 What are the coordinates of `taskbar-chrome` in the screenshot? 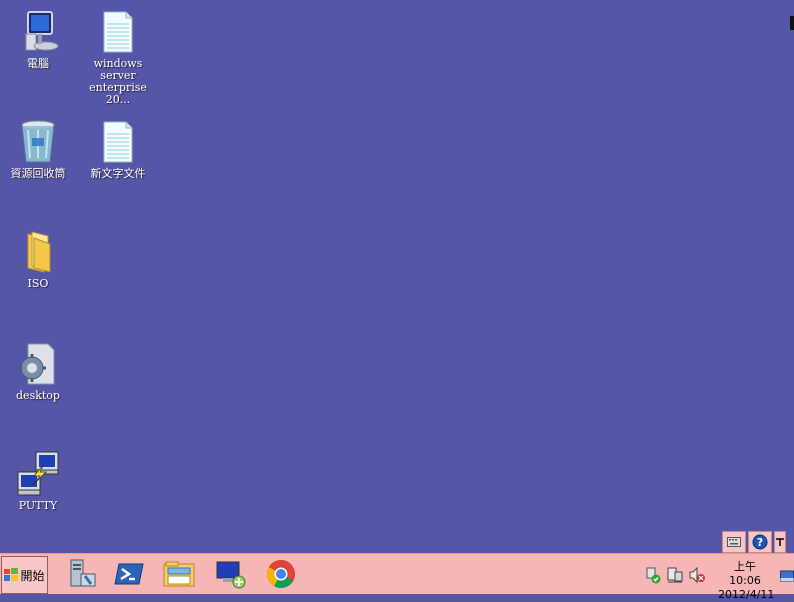 It's located at (281, 574).